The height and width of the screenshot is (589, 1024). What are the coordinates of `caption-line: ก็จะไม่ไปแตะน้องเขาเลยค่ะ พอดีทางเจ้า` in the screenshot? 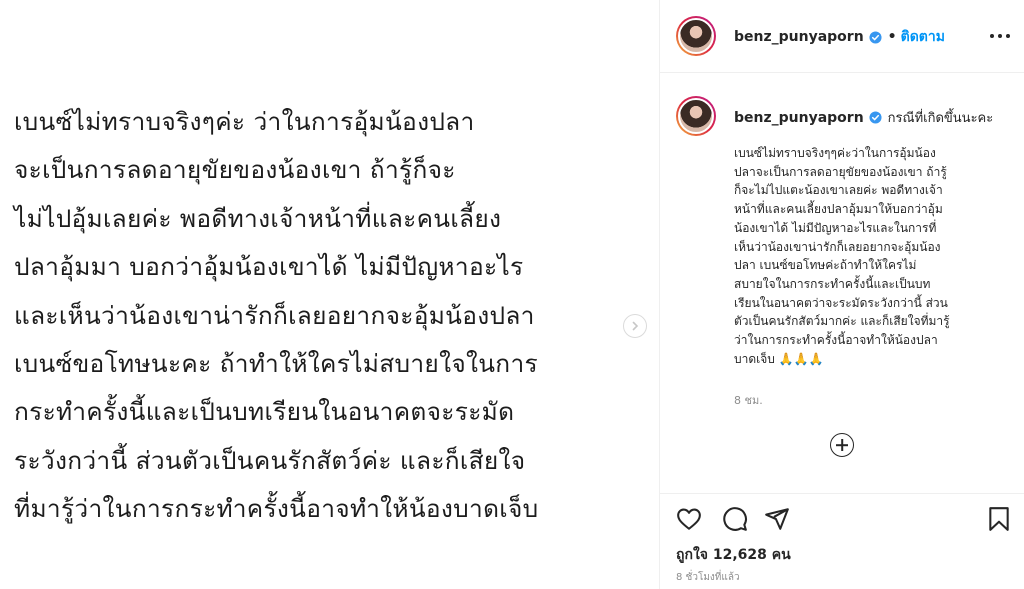 It's located at (838, 190).